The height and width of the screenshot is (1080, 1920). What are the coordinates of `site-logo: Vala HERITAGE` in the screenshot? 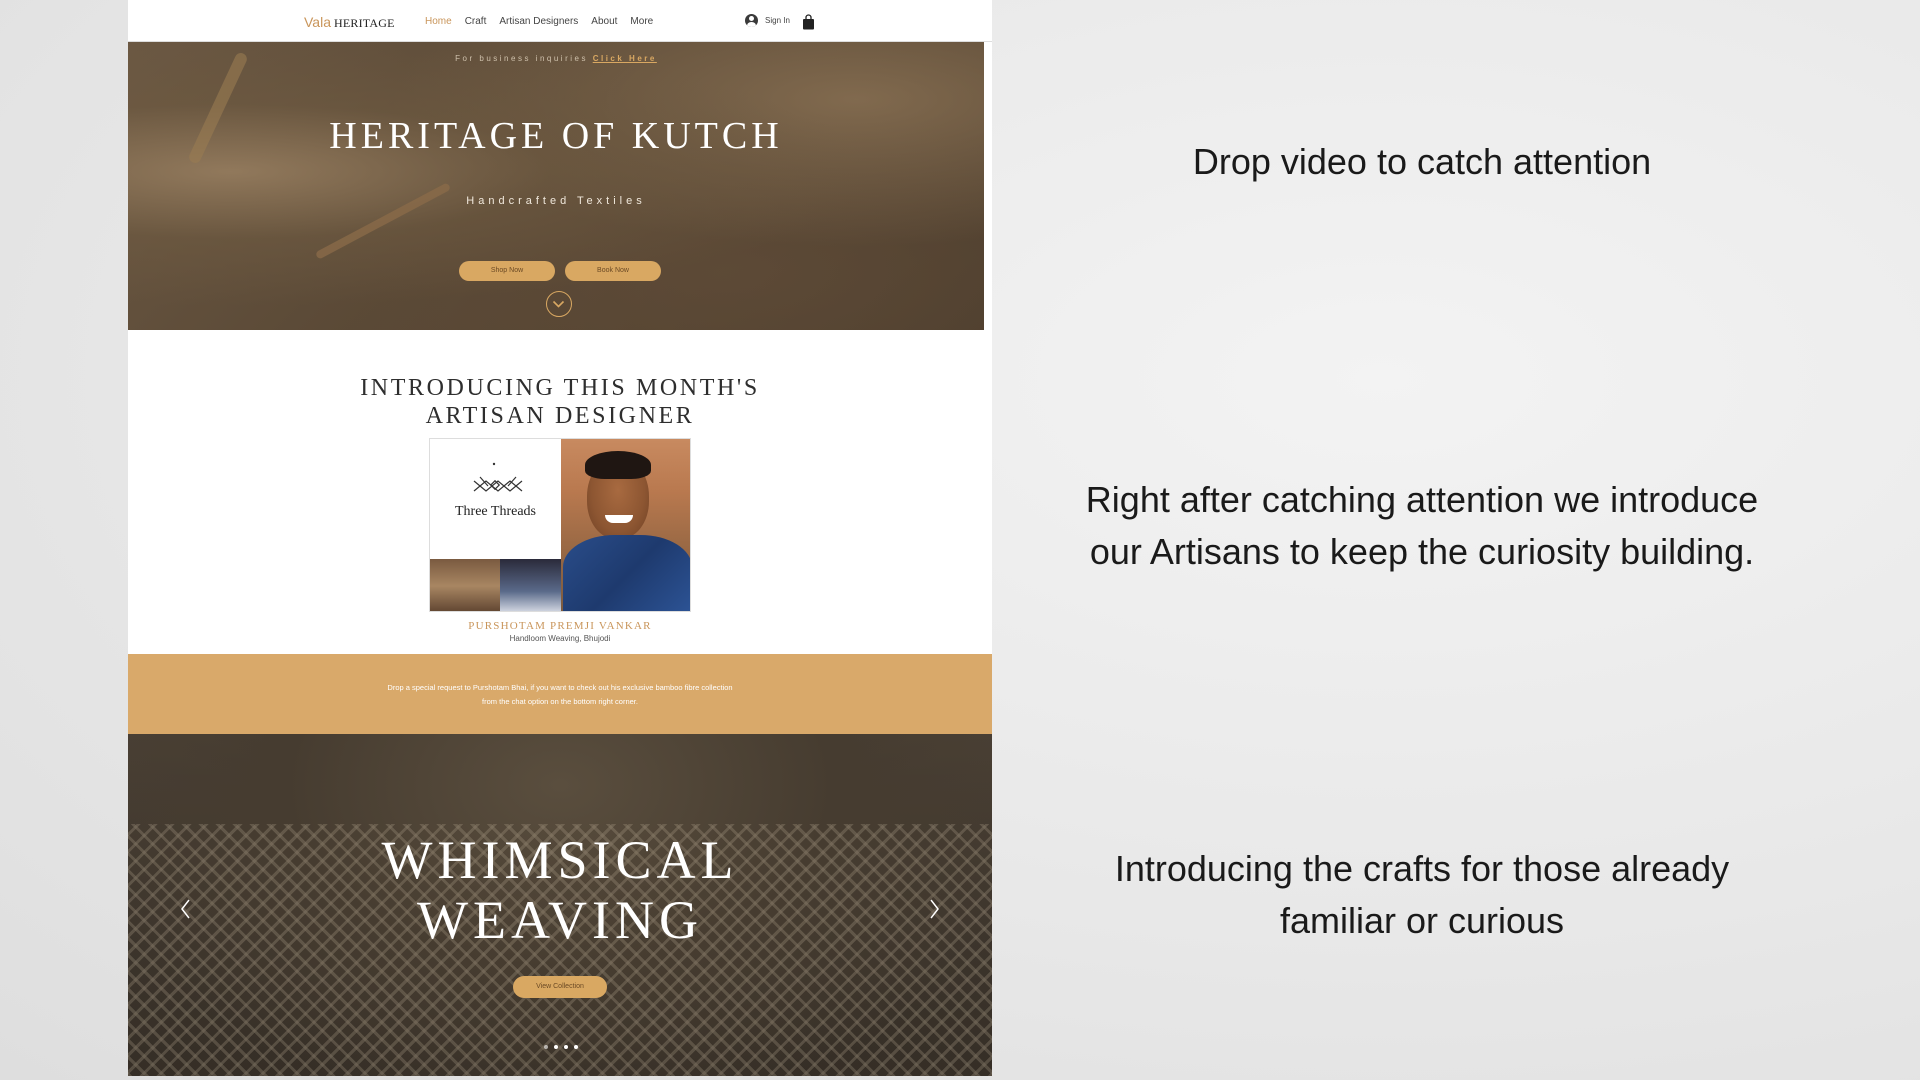 It's located at (349, 22).